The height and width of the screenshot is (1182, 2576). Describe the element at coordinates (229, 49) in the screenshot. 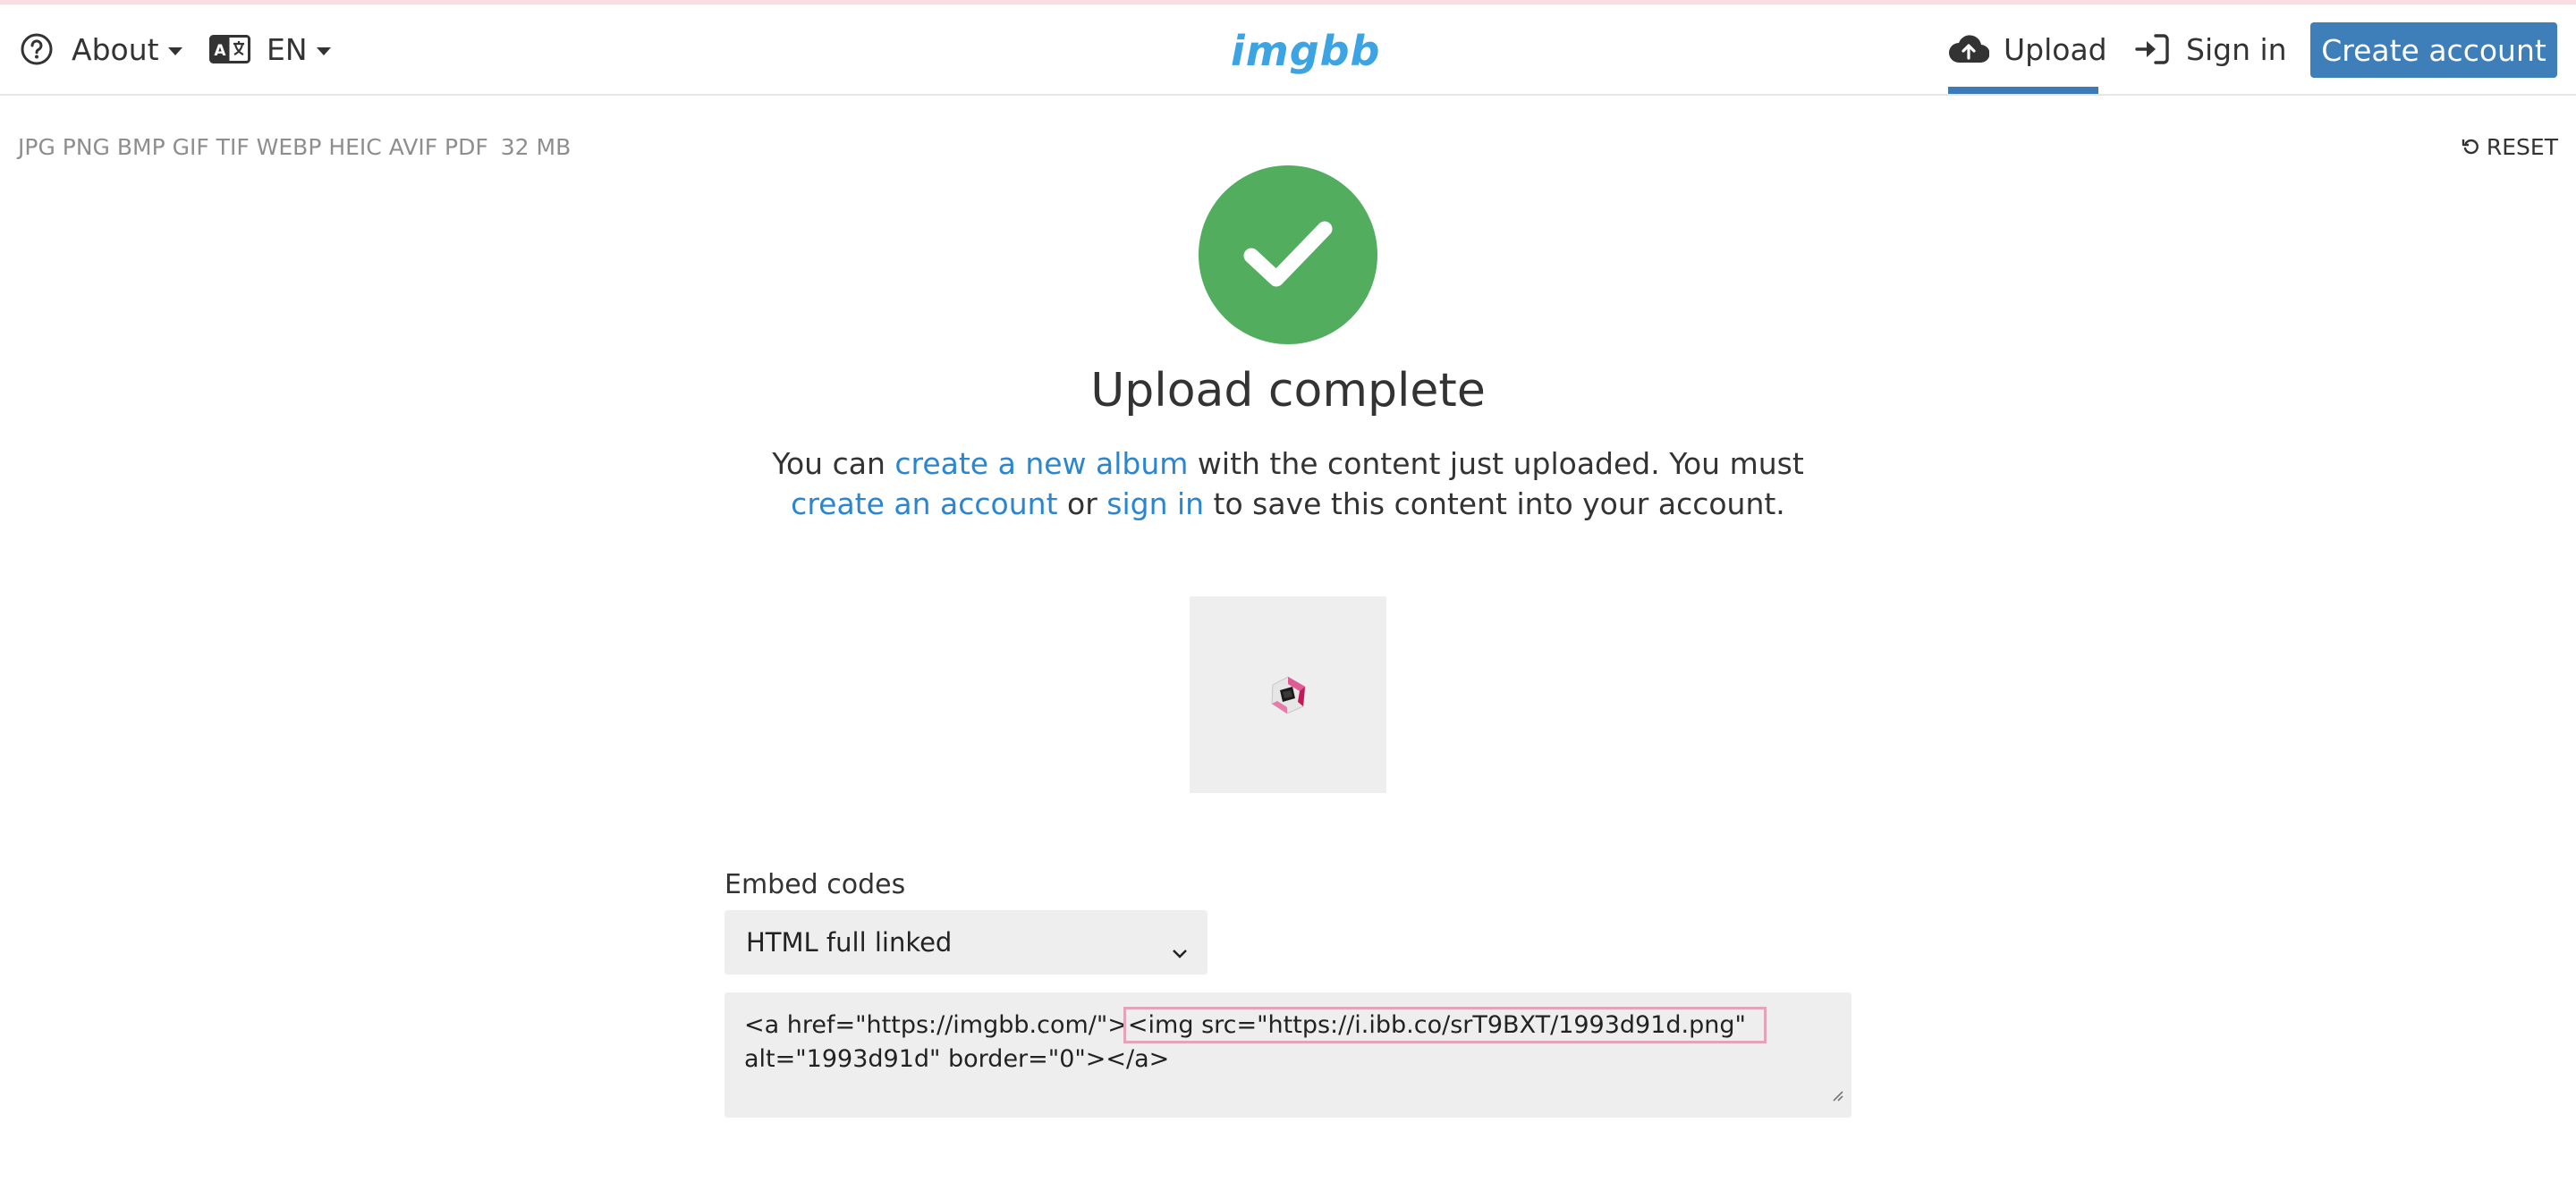

I see `language-icon: A` at that location.